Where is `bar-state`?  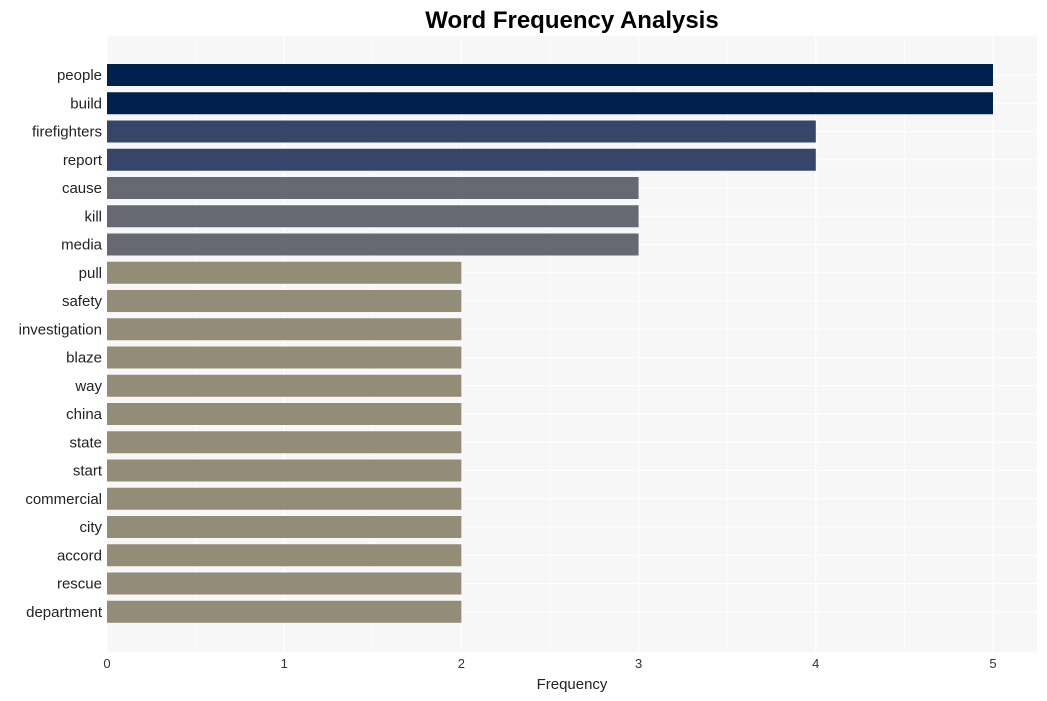
bar-state is located at coordinates (284, 442).